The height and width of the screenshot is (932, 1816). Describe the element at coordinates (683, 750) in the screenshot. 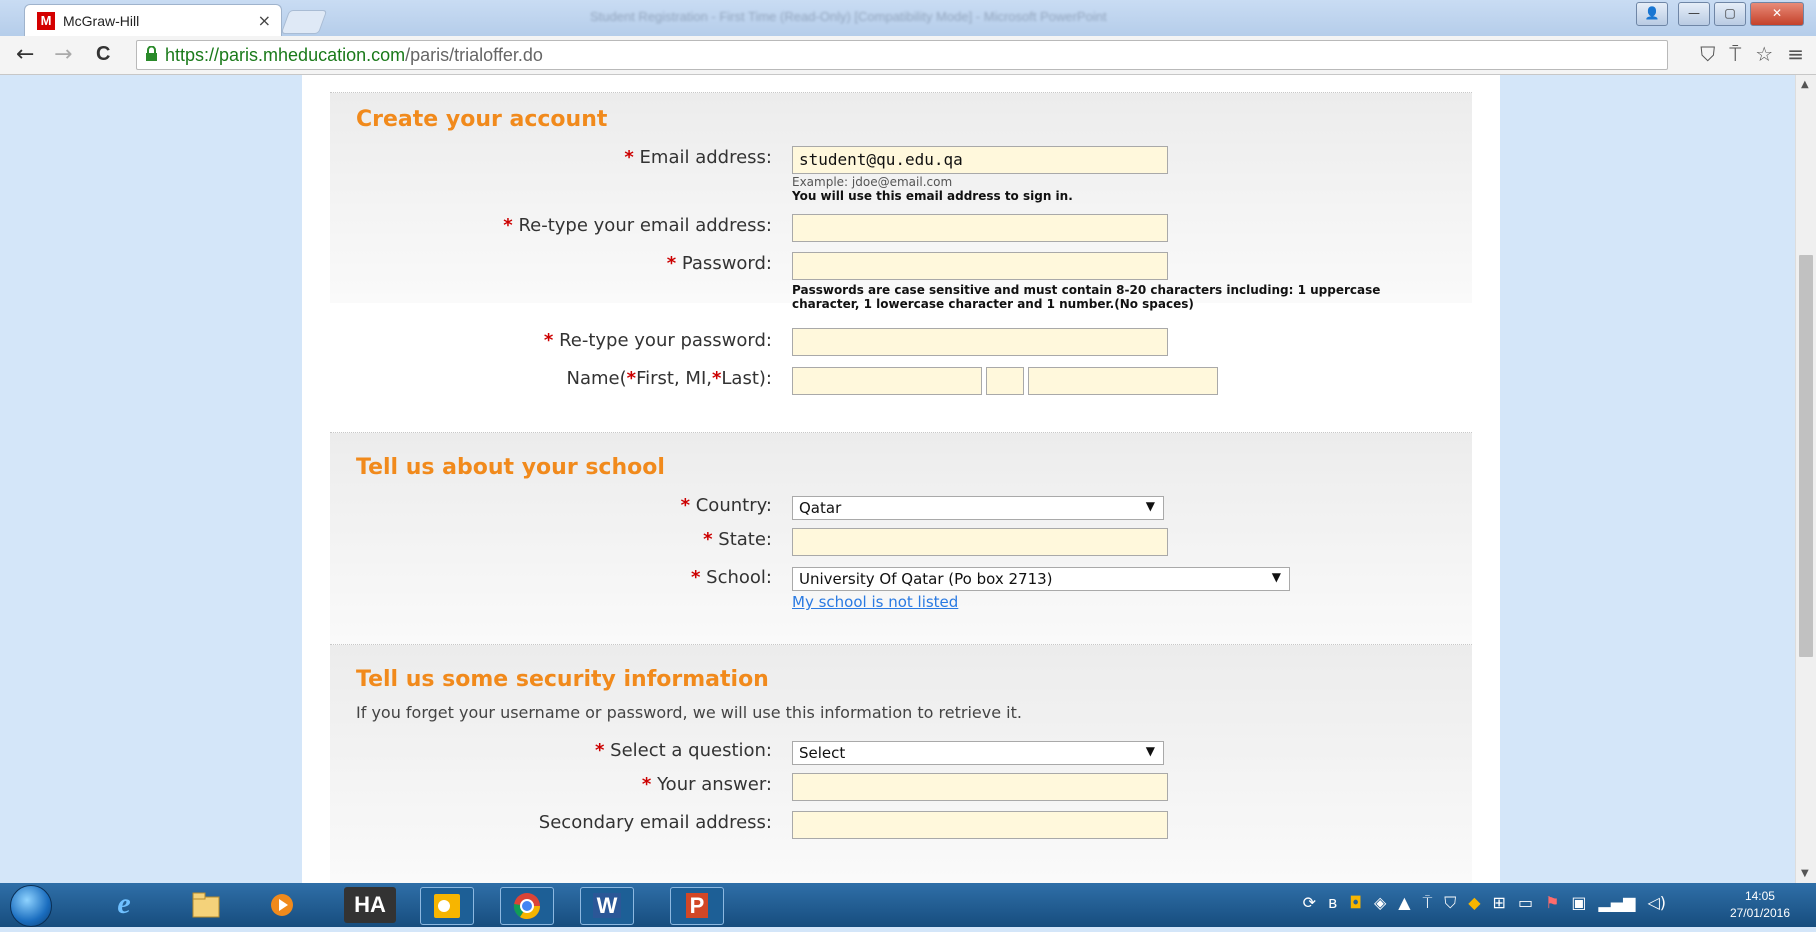

I see `question-label: * Select a question:` at that location.